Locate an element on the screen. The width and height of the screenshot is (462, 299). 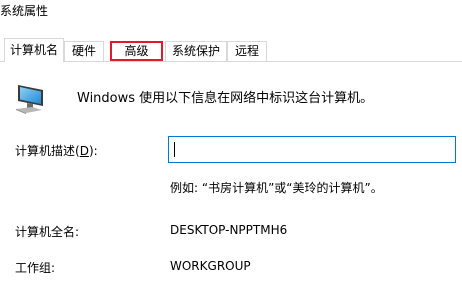
intro-text: Windows 使用以下信息在网络中标识这台计算机。 is located at coordinates (225, 98).